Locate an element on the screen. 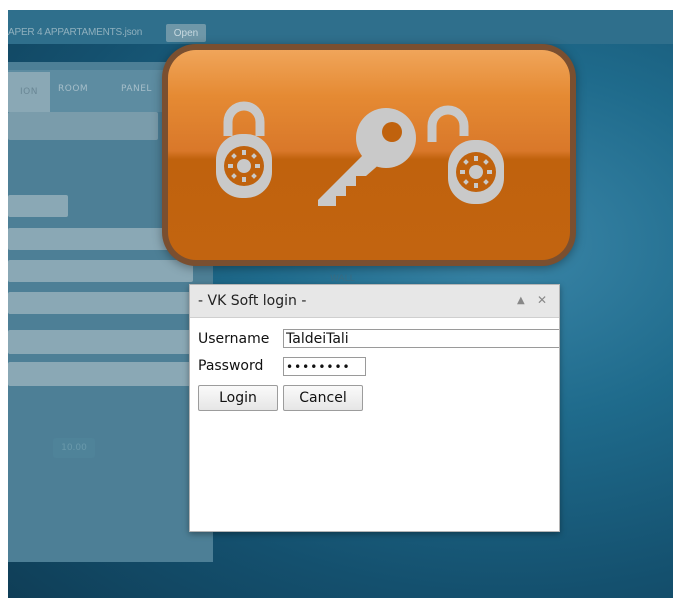 This screenshot has width=673, height=598. tab-room: ROOM is located at coordinates (73, 89).